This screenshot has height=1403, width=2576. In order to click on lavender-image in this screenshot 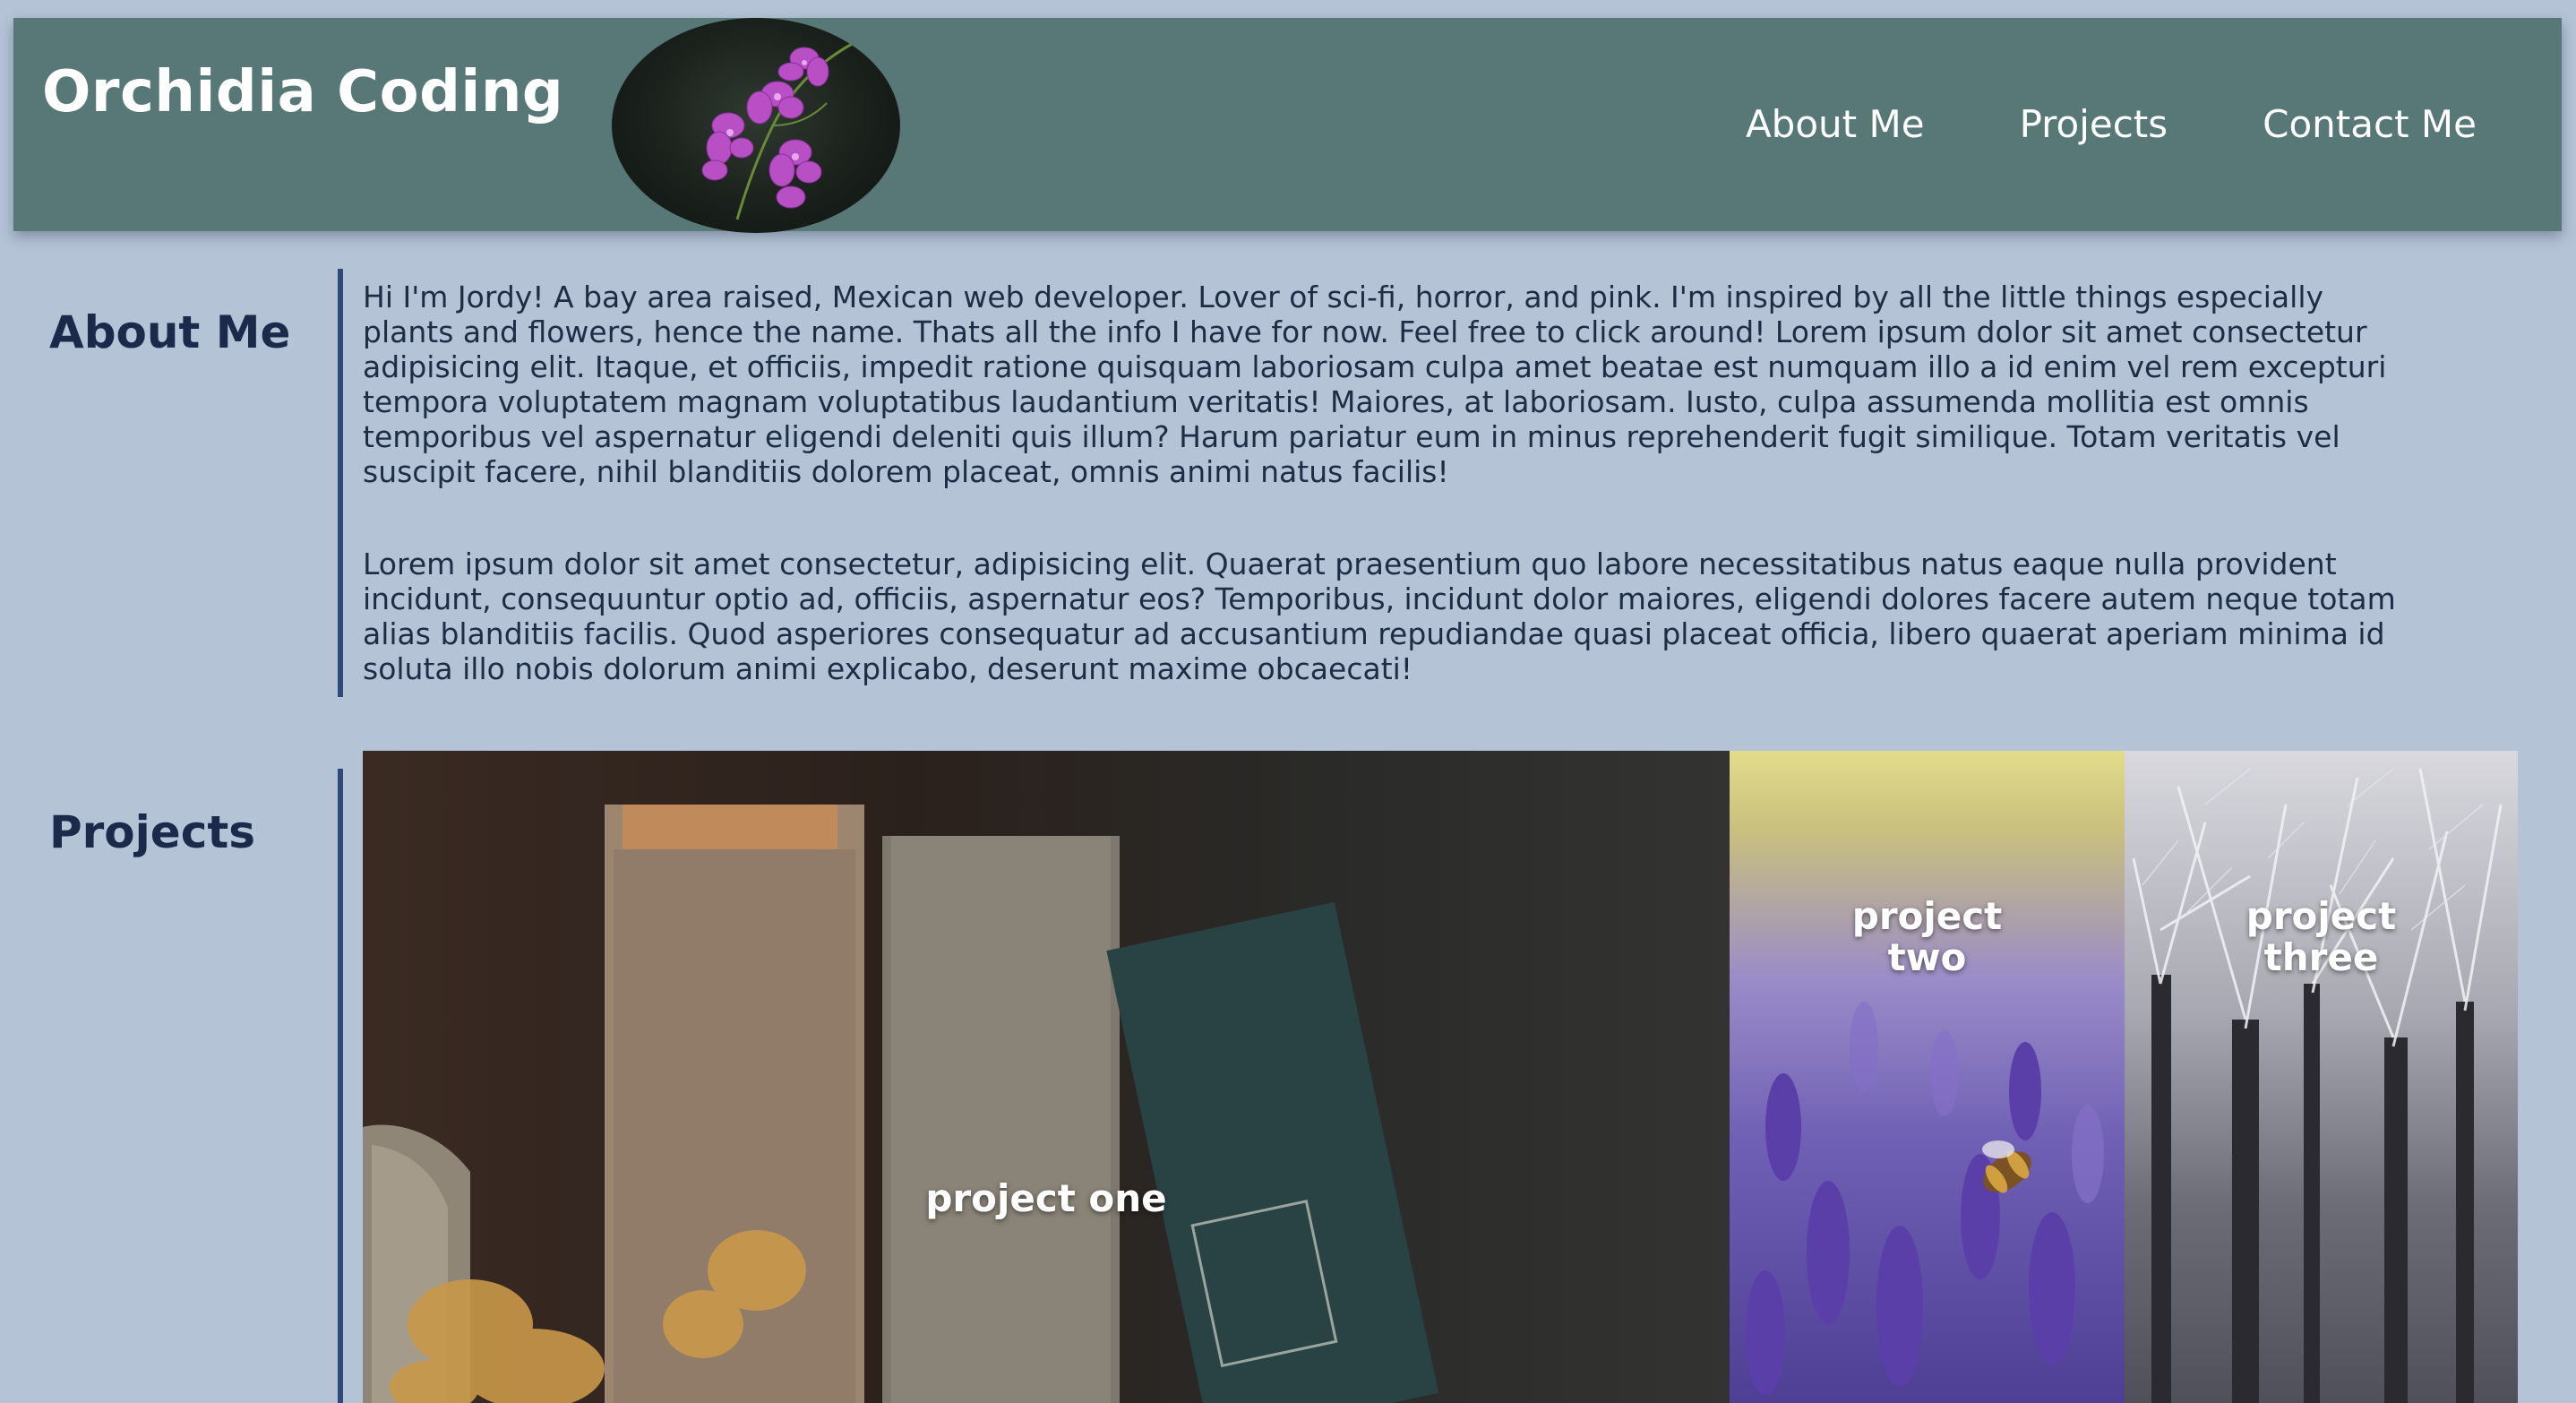, I will do `click(1925, 1199)`.